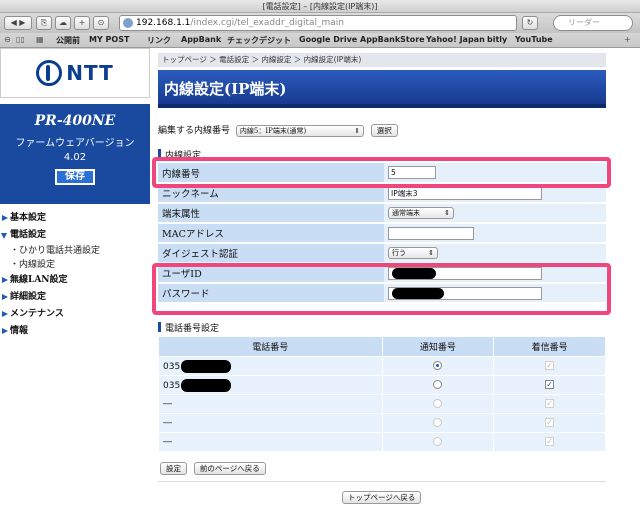 This screenshot has height=517, width=640. Describe the element at coordinates (530, 23) in the screenshot. I see `reload-icon: ↻` at that location.